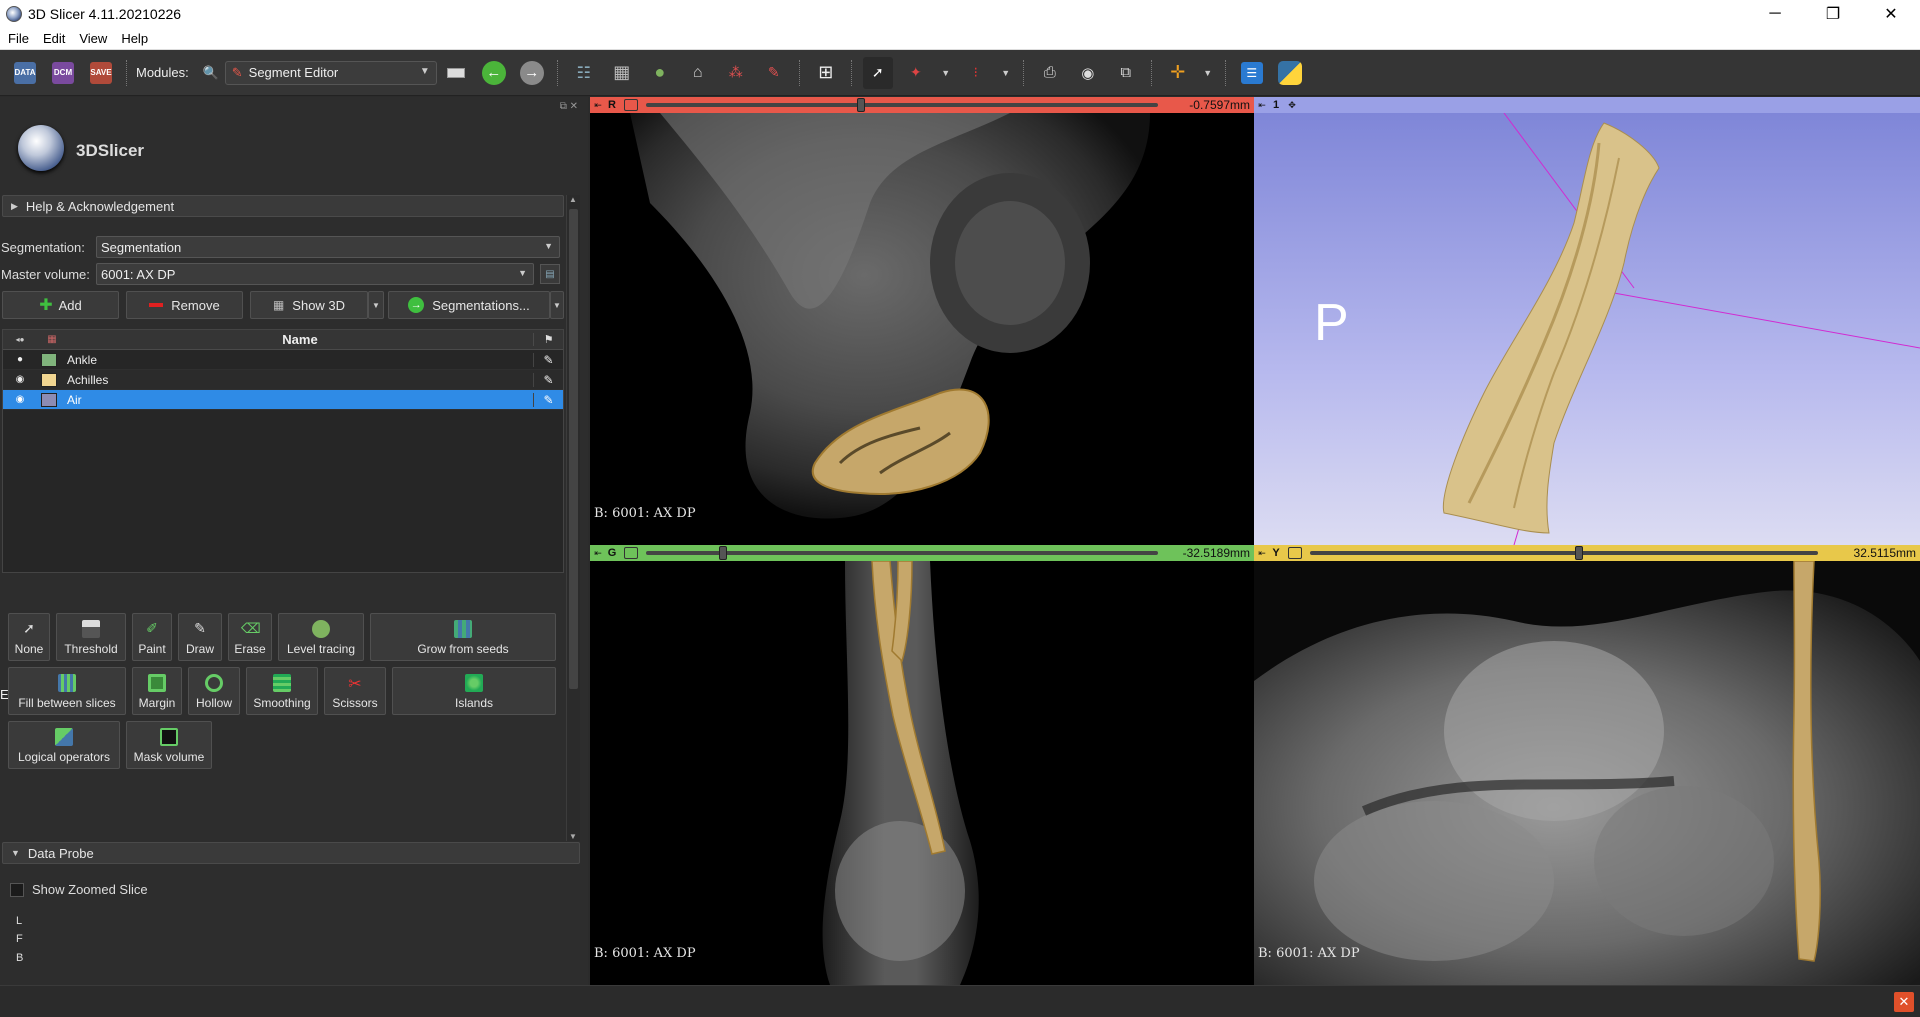 The image size is (1920, 1017). I want to click on scroll-up-icon: ▲, so click(573, 199).